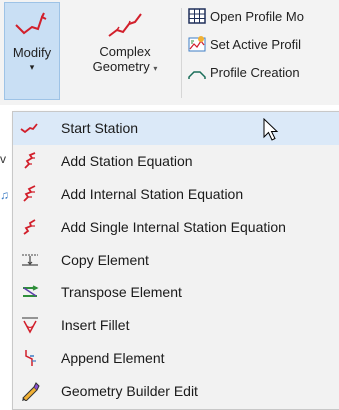 The height and width of the screenshot is (410, 339). I want to click on ribbon-separator, so click(181, 53).